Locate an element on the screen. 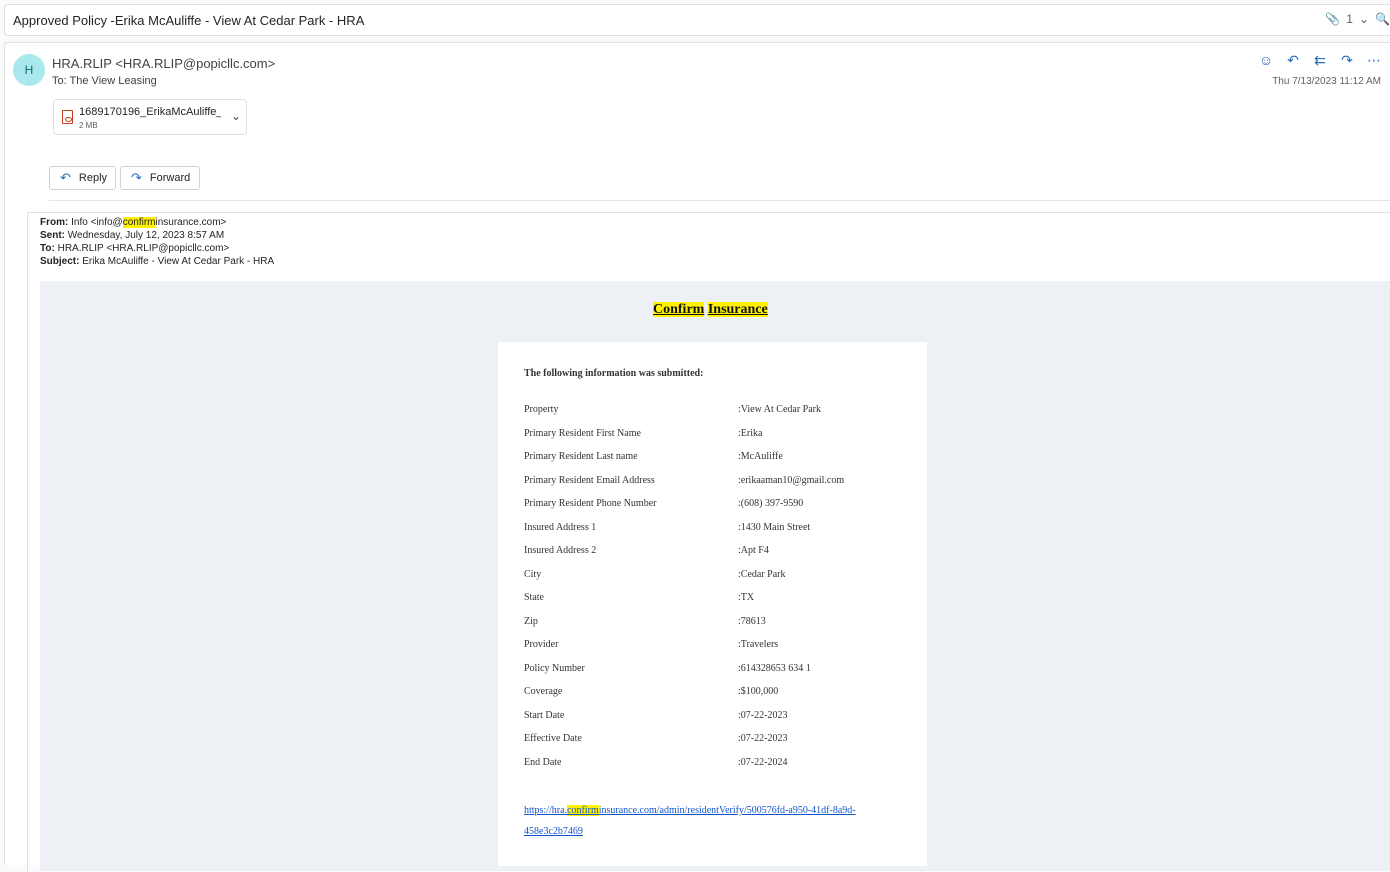 The height and width of the screenshot is (872, 1390). quoted-sent: Sent: Wednesday, July 12, 2023 8:57 AM is located at coordinates (132, 235).